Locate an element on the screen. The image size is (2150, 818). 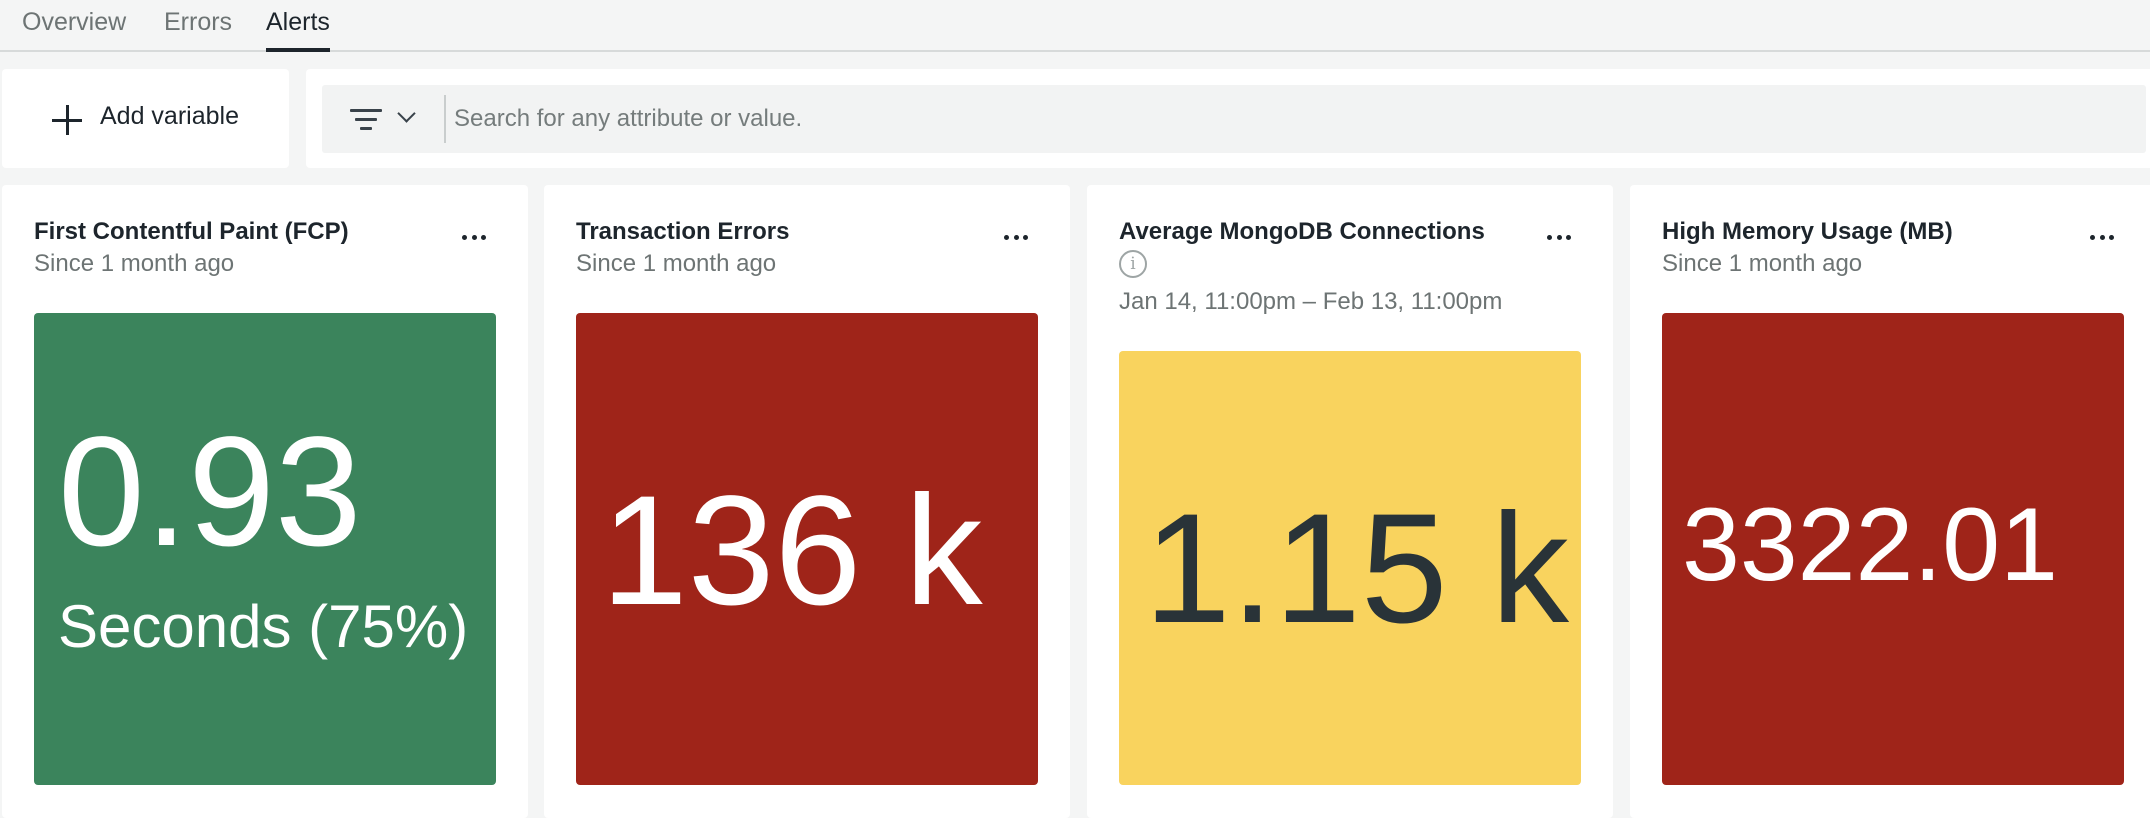
card-title: First Contentful Paint (FCP) is located at coordinates (191, 231).